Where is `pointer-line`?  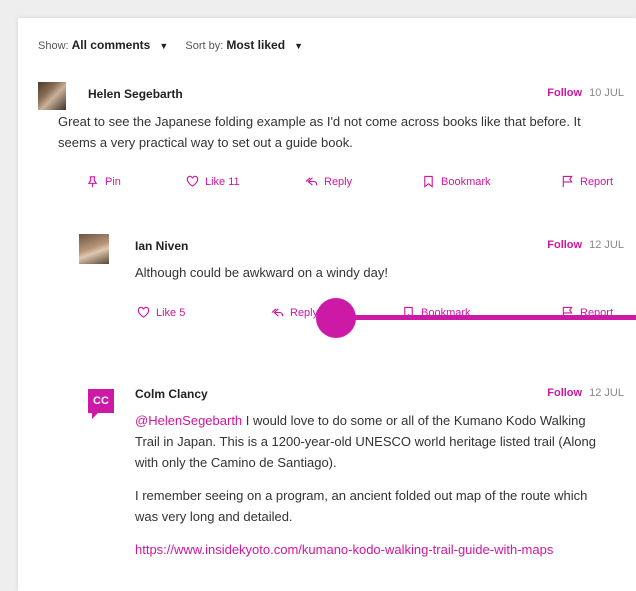
pointer-line is located at coordinates (488, 317).